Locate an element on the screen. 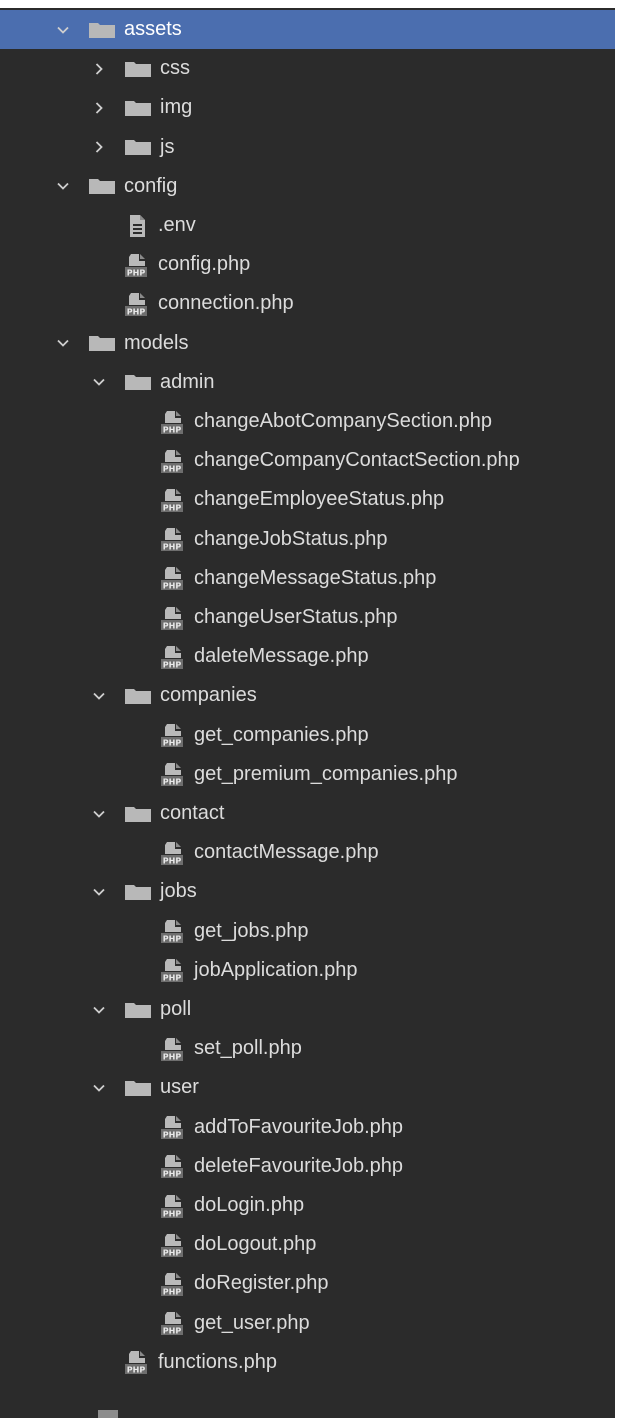  tree-item-img: img is located at coordinates (307, 107).